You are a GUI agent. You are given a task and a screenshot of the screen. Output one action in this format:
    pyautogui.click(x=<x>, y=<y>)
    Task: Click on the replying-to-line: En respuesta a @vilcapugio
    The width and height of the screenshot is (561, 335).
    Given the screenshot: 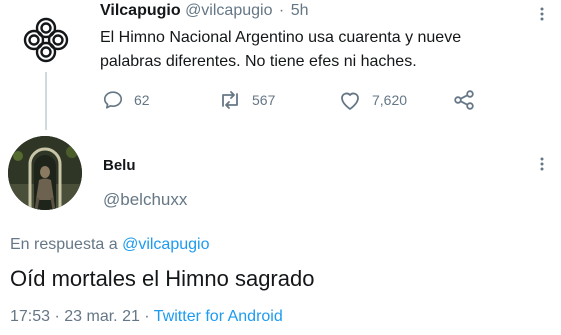 What is the action you would take?
    pyautogui.click(x=109, y=245)
    